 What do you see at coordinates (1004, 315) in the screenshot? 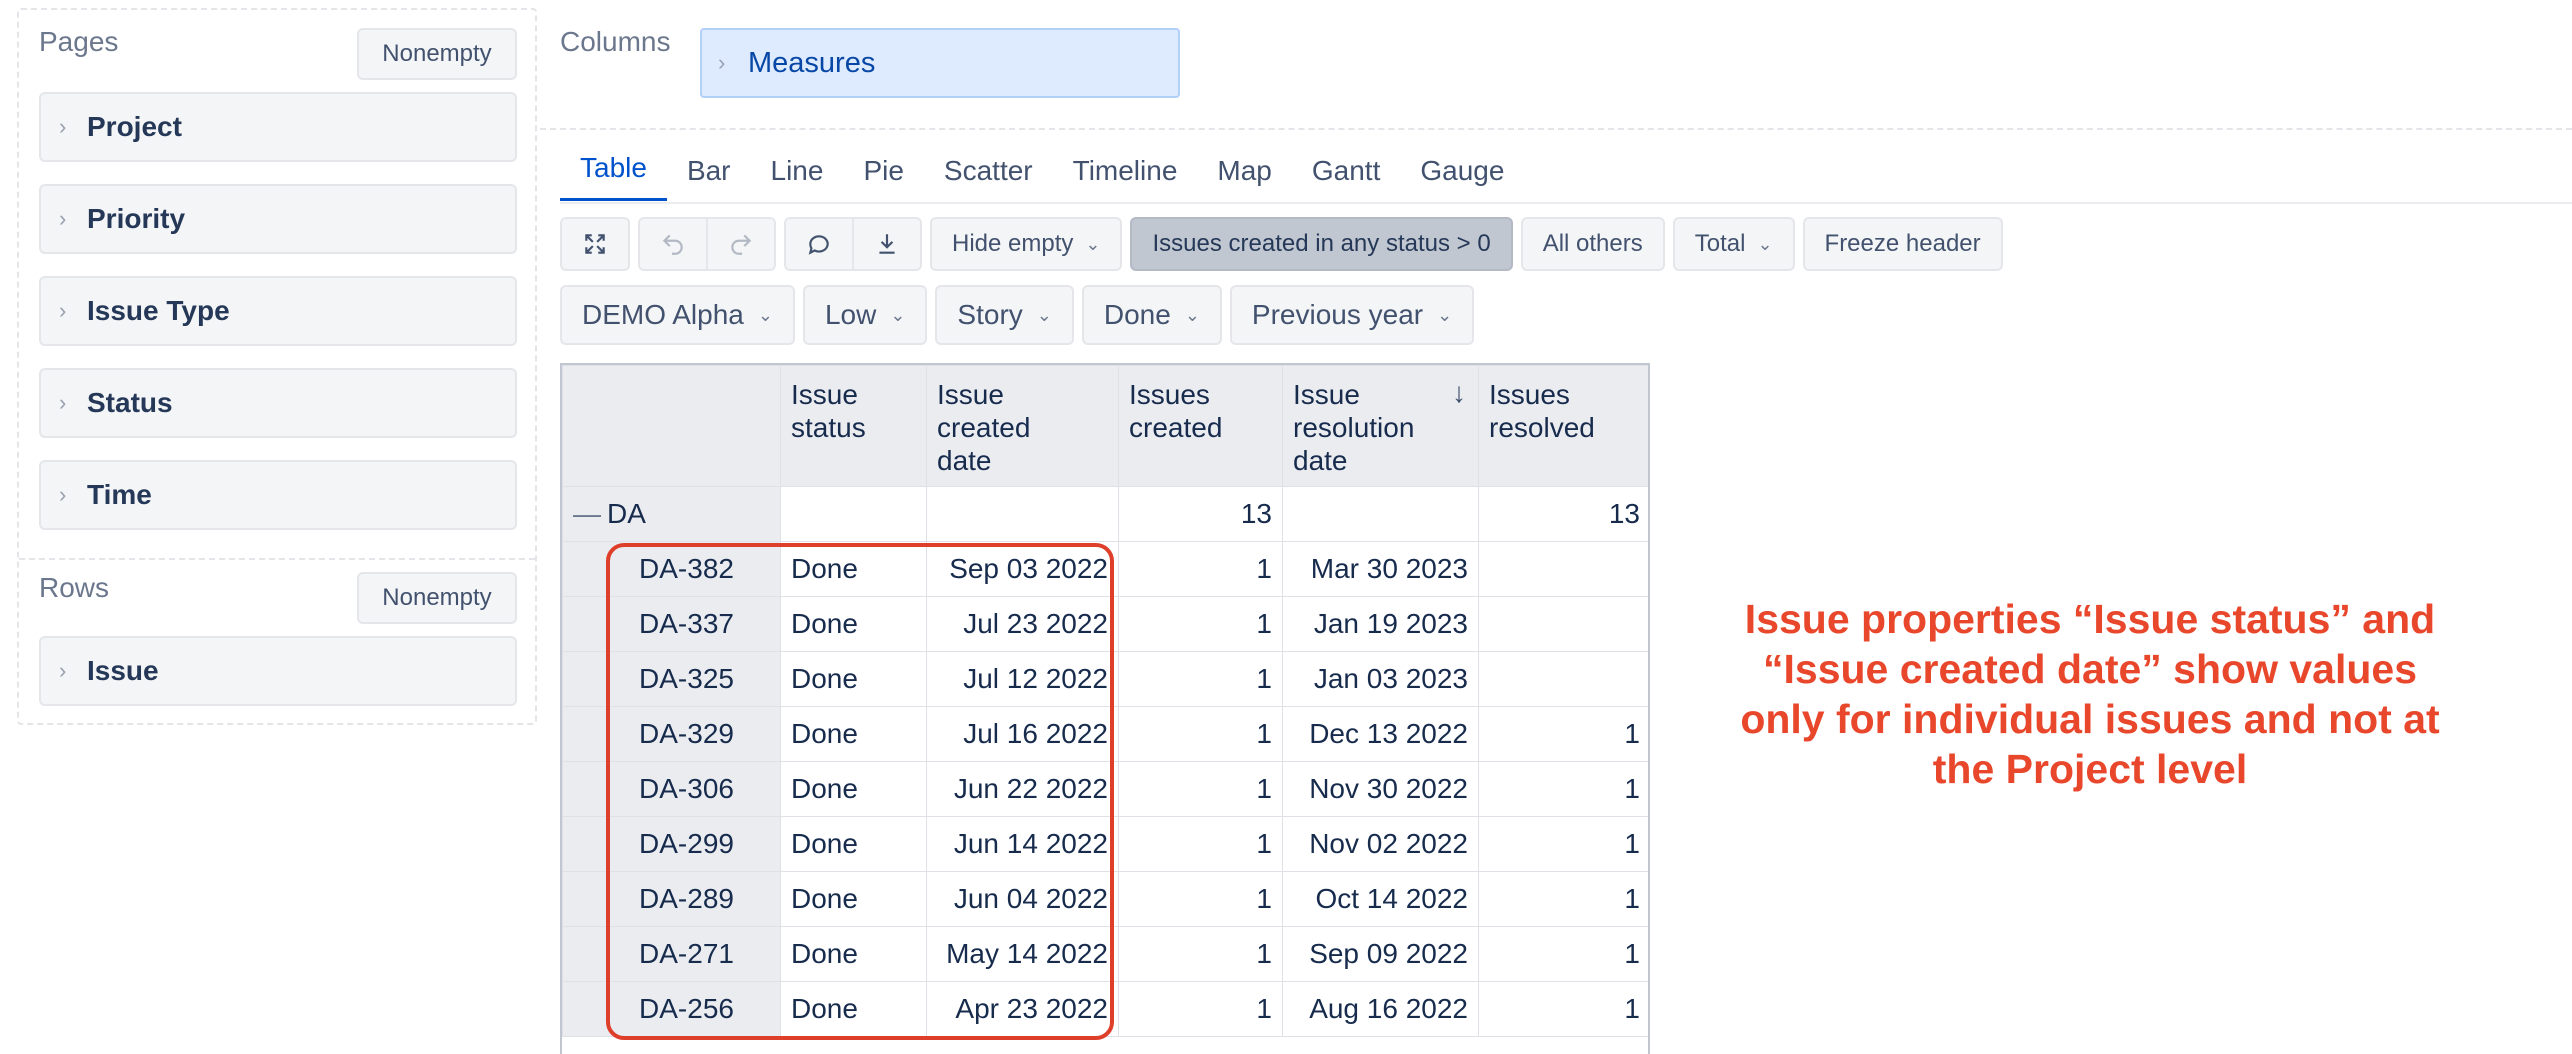
I see `filter-issue-type: Story ⌄` at bounding box center [1004, 315].